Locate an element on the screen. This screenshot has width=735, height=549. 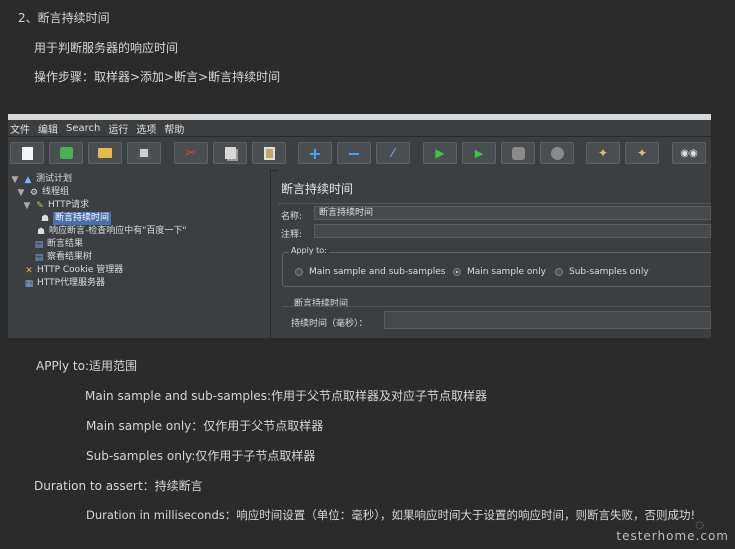
templates-icon is located at coordinates (66, 153).